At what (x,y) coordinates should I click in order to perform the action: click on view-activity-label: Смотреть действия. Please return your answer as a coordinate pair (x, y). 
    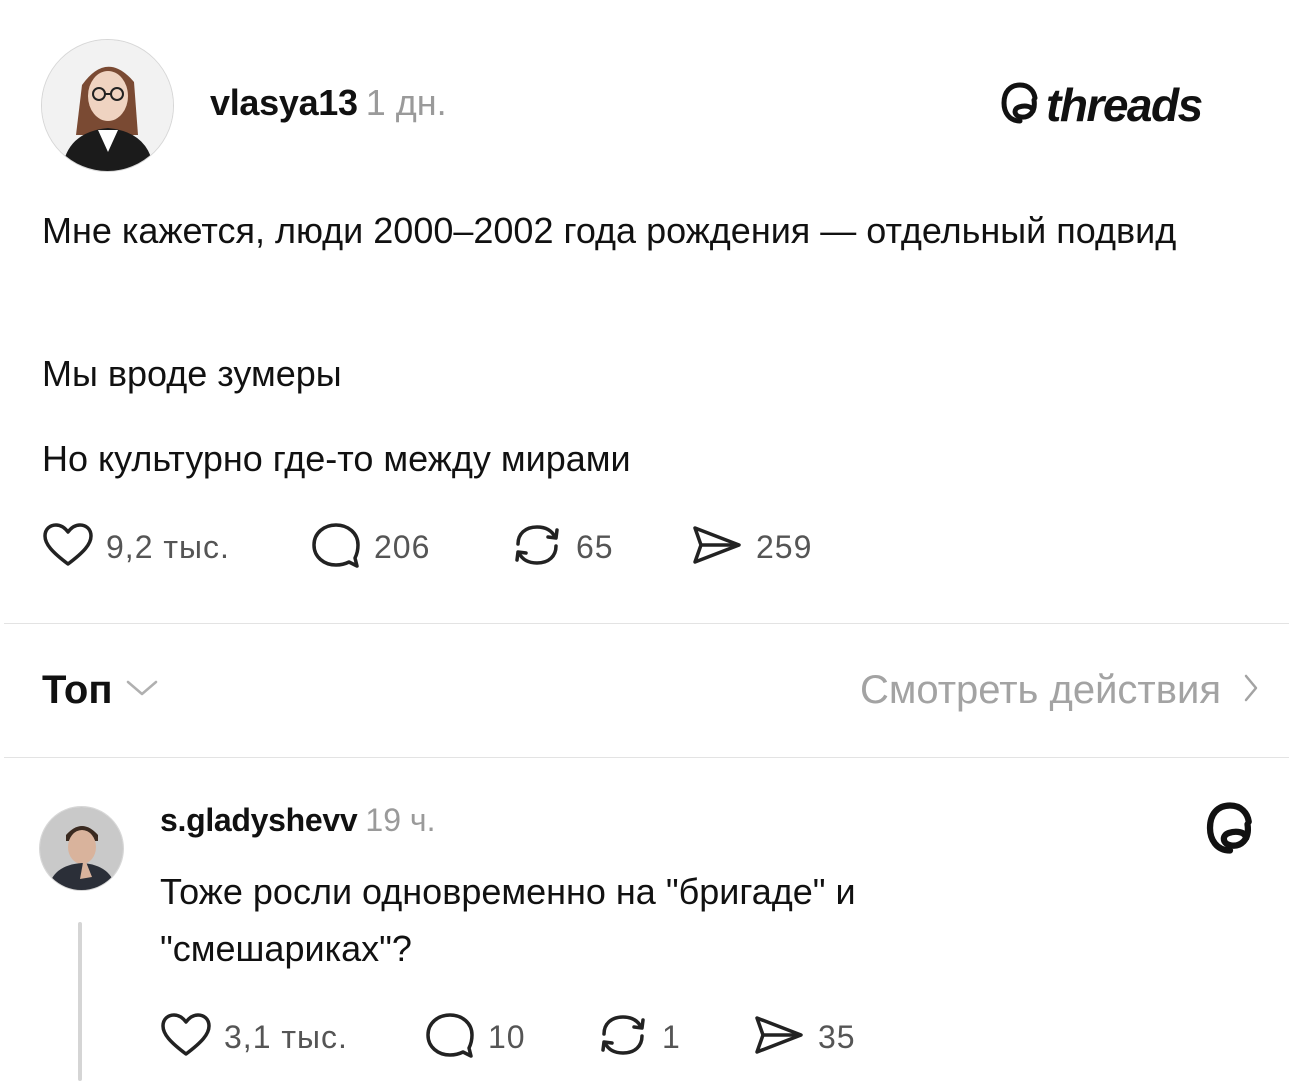
    Looking at the image, I should click on (1040, 690).